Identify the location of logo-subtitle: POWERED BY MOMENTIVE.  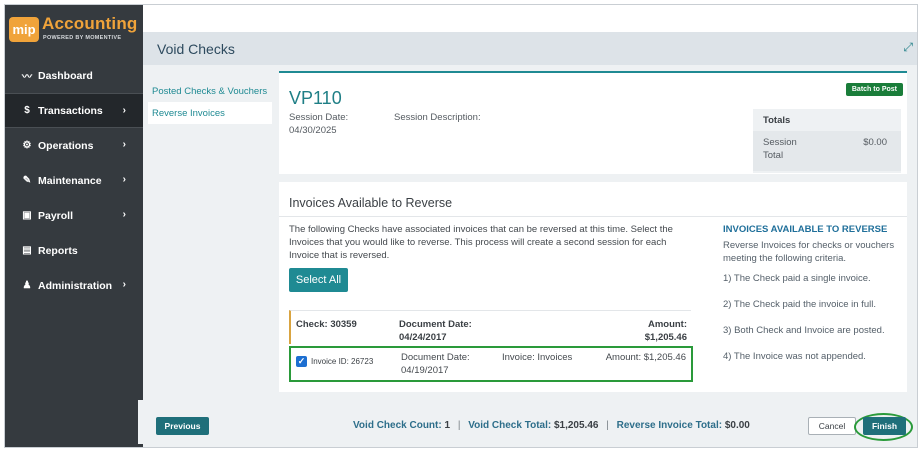
(82, 38).